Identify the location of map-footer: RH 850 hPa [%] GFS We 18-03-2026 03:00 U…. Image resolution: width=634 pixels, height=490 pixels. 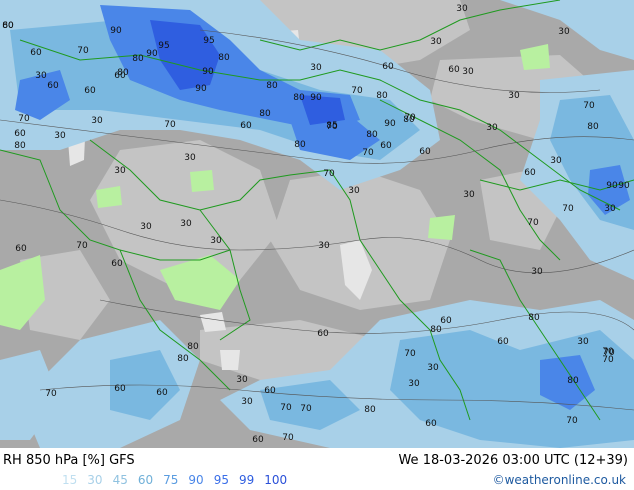
(317, 469).